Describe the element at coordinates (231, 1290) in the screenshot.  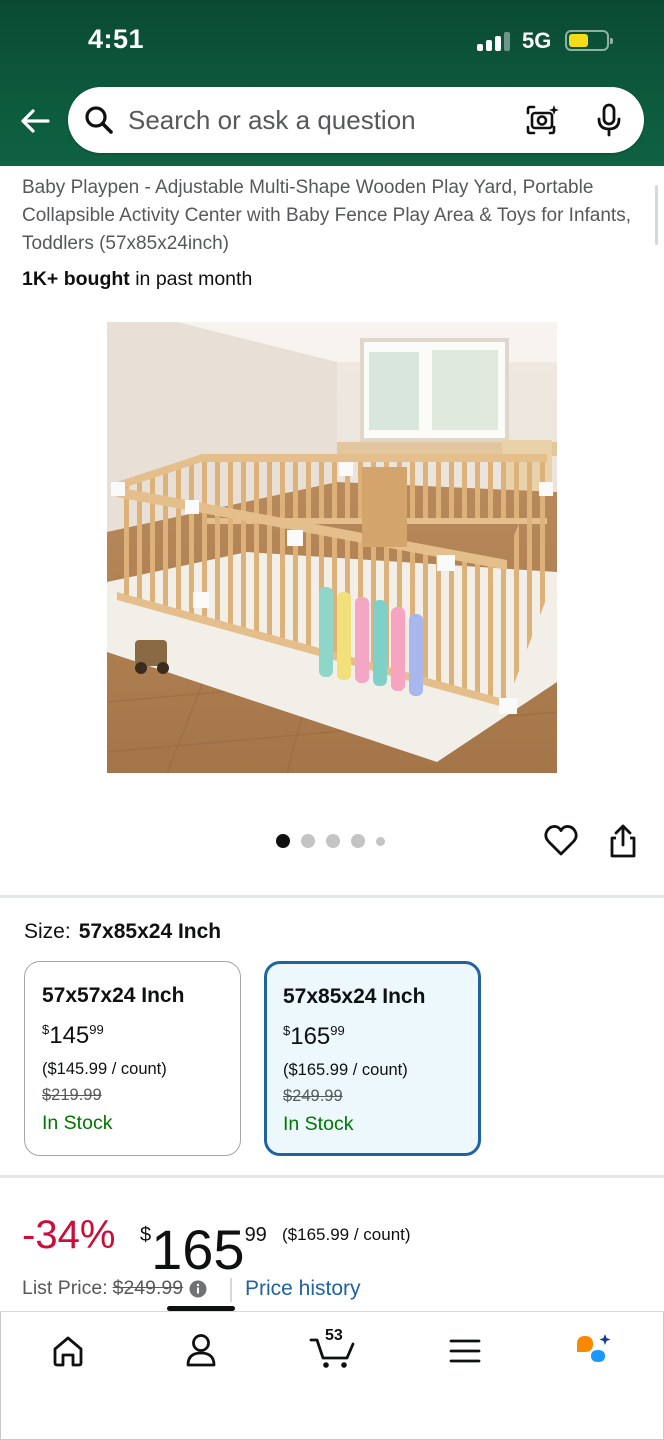
I see `price-separator` at that location.